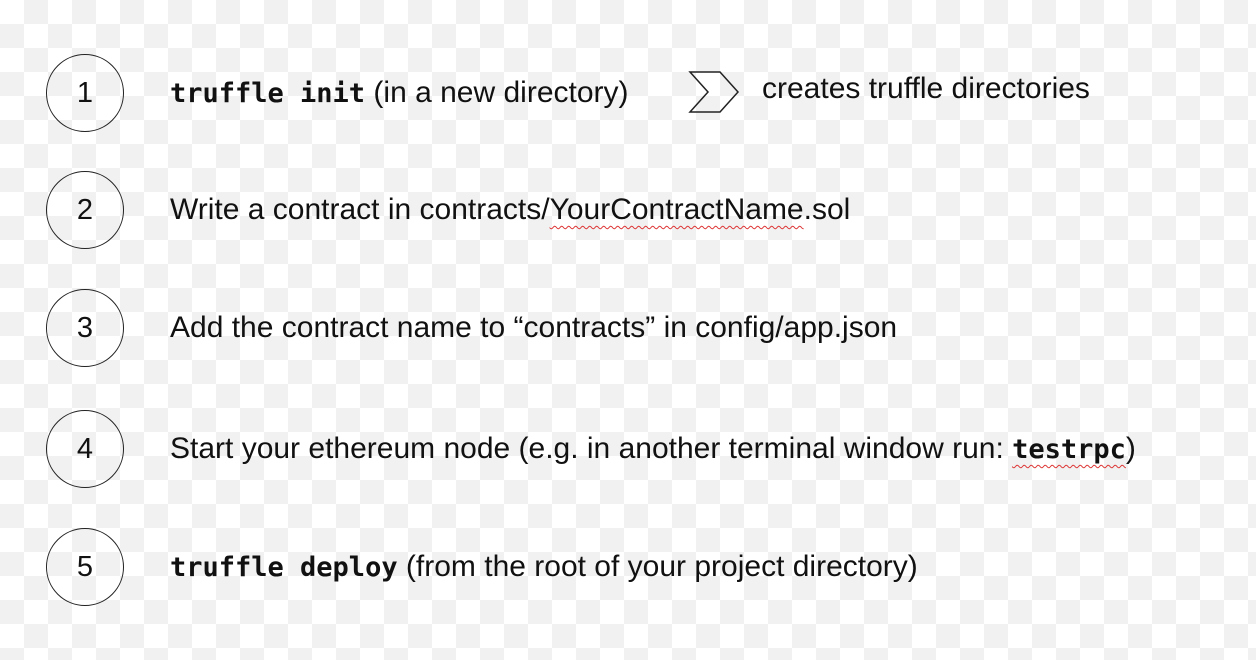 The height and width of the screenshot is (660, 1256). I want to click on step-number-badge: 5, so click(85, 567).